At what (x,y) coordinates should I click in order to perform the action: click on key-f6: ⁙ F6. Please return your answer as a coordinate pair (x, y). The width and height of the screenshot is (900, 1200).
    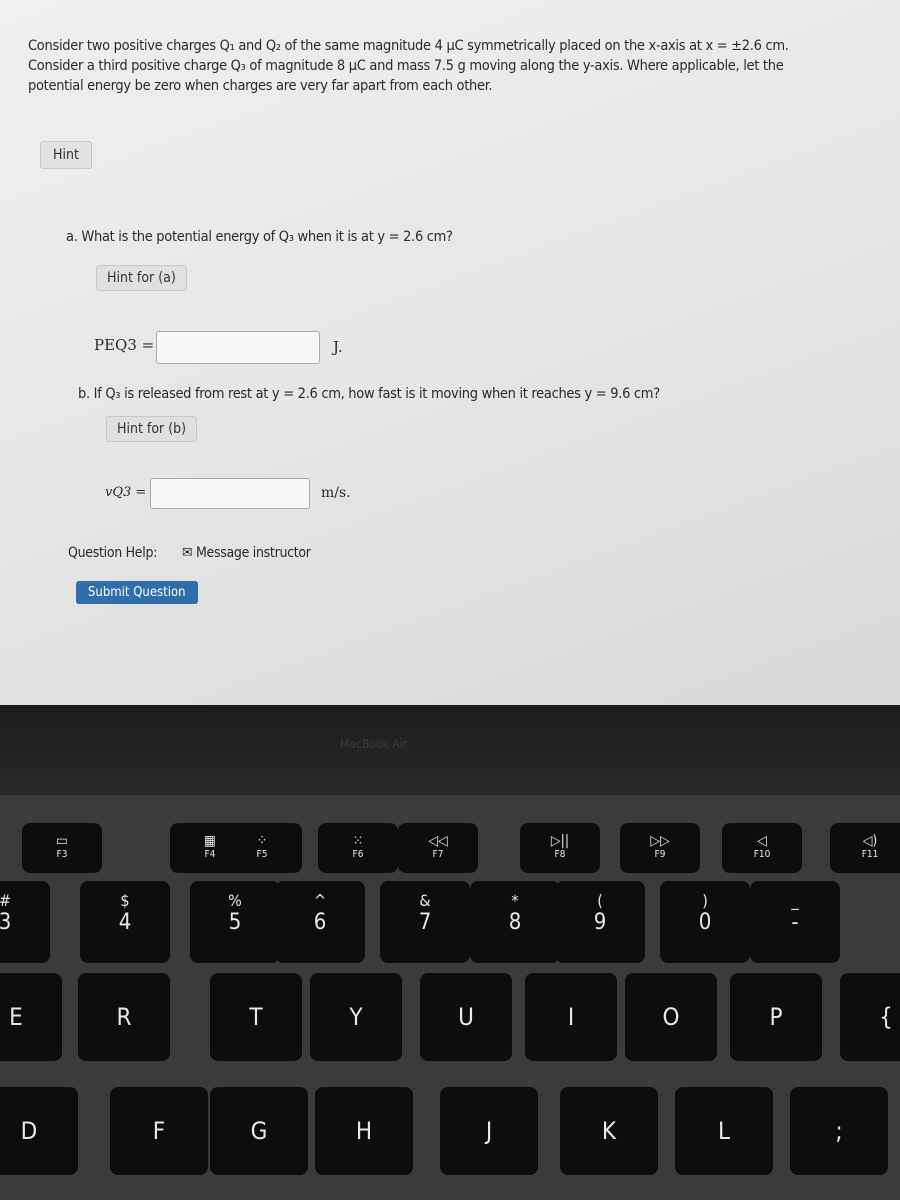
    Looking at the image, I should click on (358, 848).